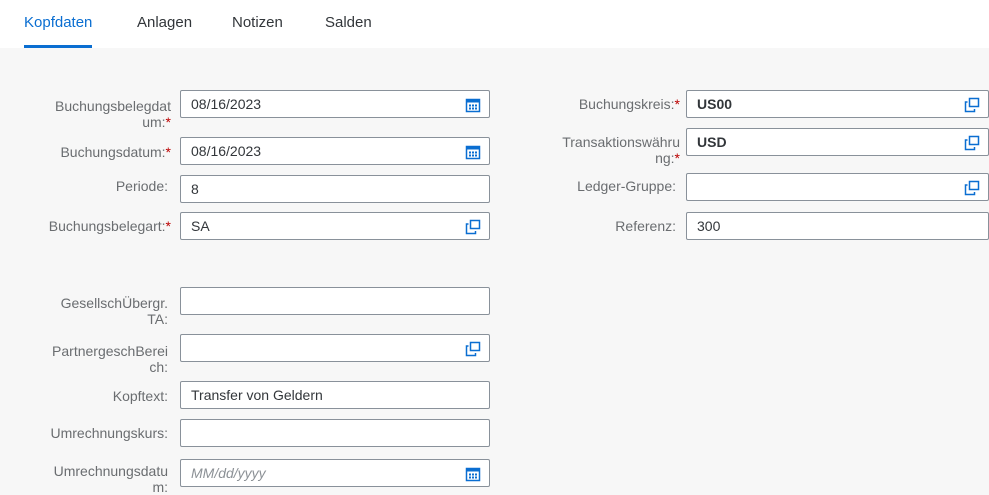  What do you see at coordinates (335, 433) in the screenshot?
I see `umrechnungskurs-input` at bounding box center [335, 433].